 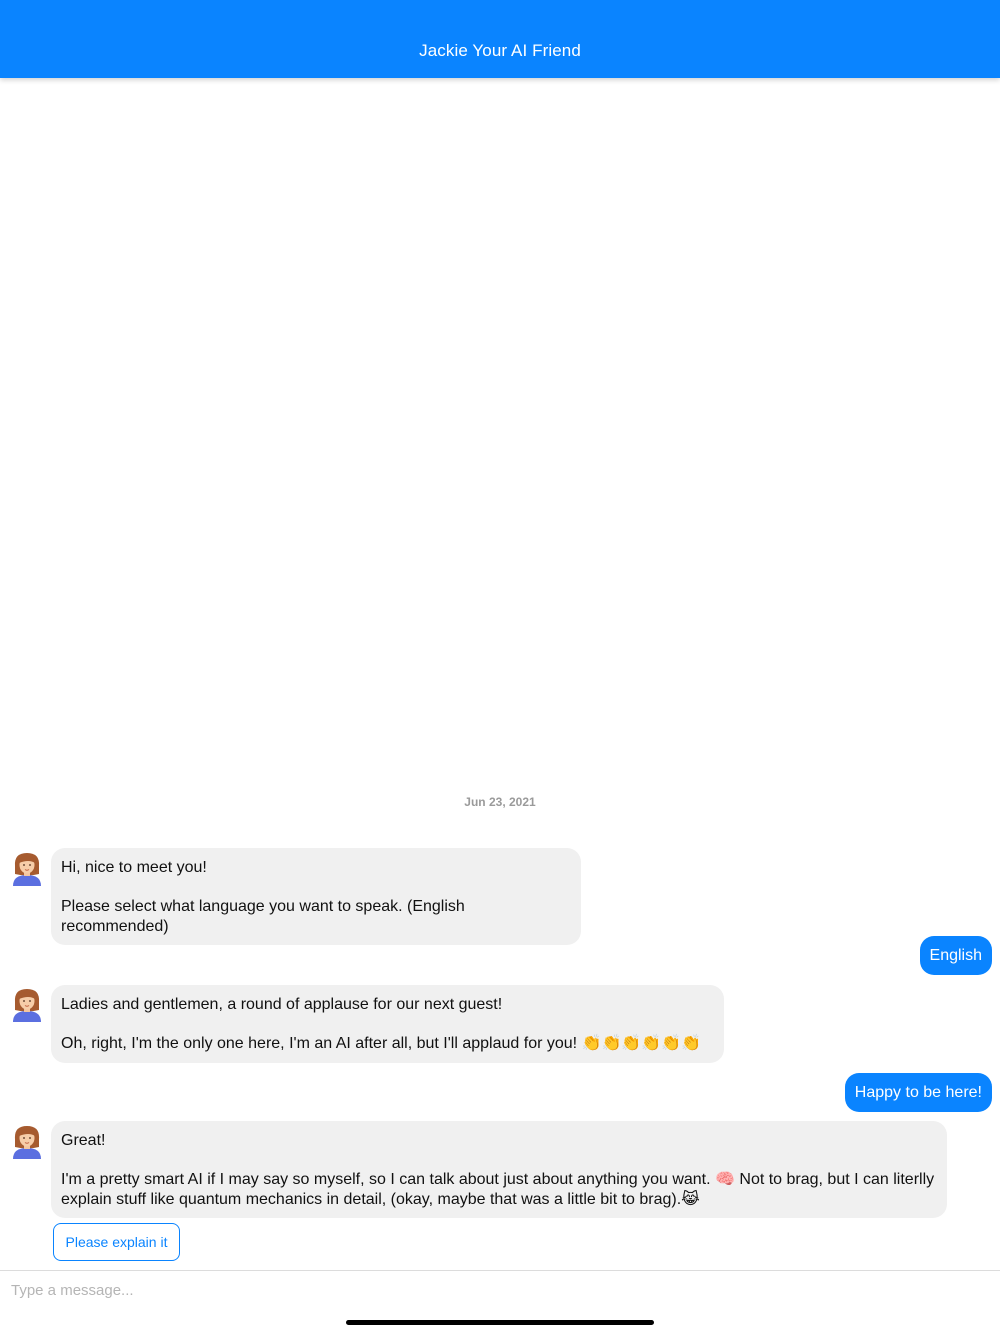 I want to click on user-message: Happy to be here!, so click(x=918, y=1092).